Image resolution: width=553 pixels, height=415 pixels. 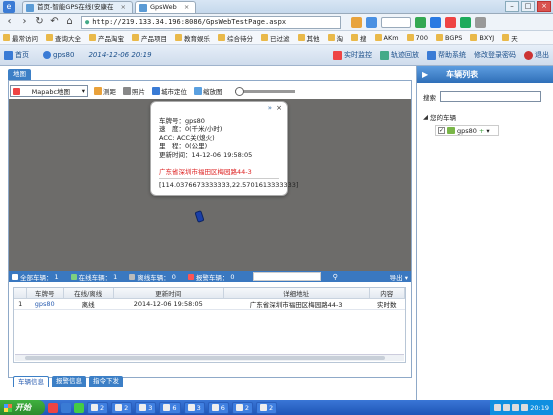 What do you see at coordinates (528, 6) in the screenshot?
I see `maximize-button: □` at bounding box center [528, 6].